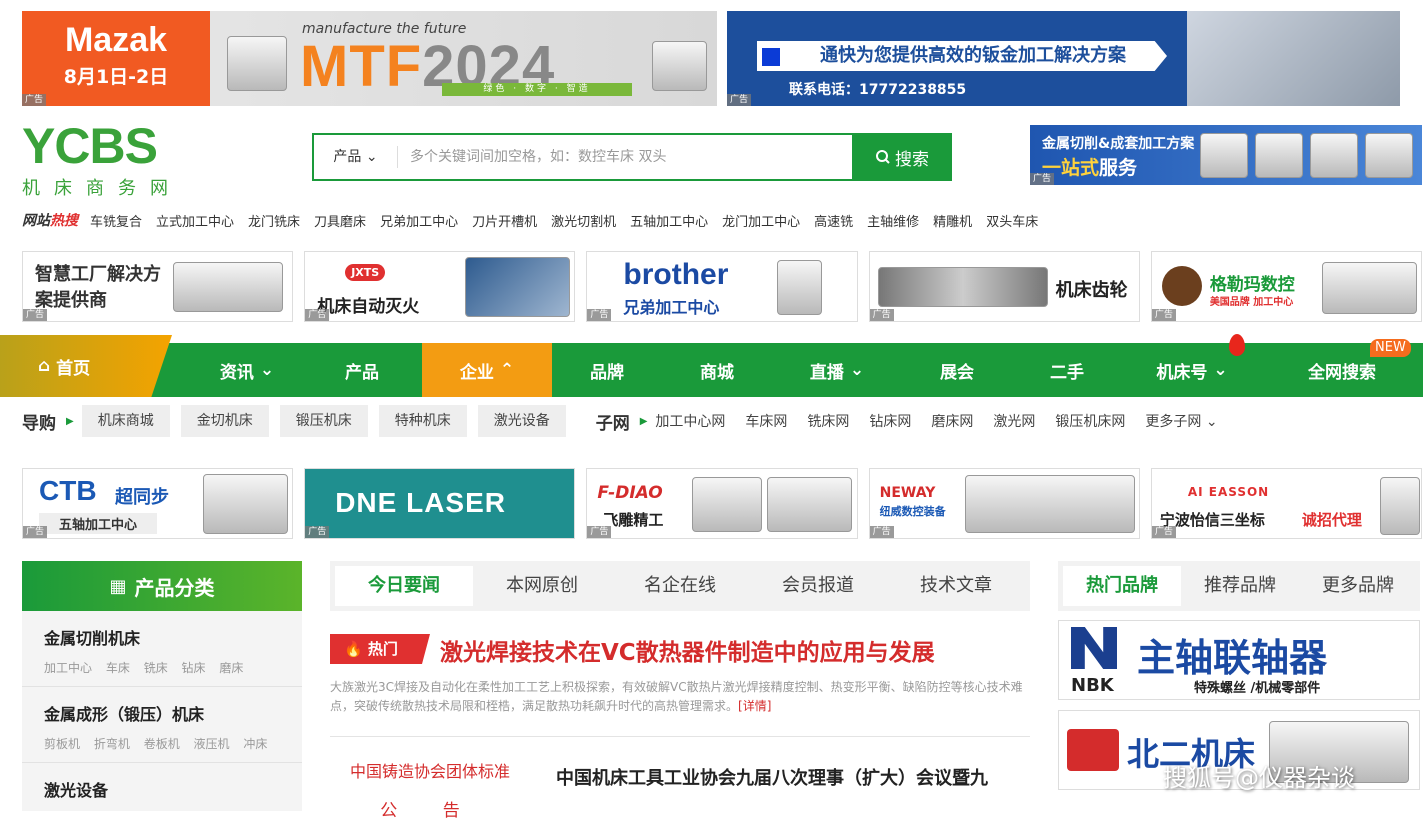 This screenshot has width=1423, height=839. Describe the element at coordinates (890, 421) in the screenshot. I see `subsite-link: 钻床网` at that location.